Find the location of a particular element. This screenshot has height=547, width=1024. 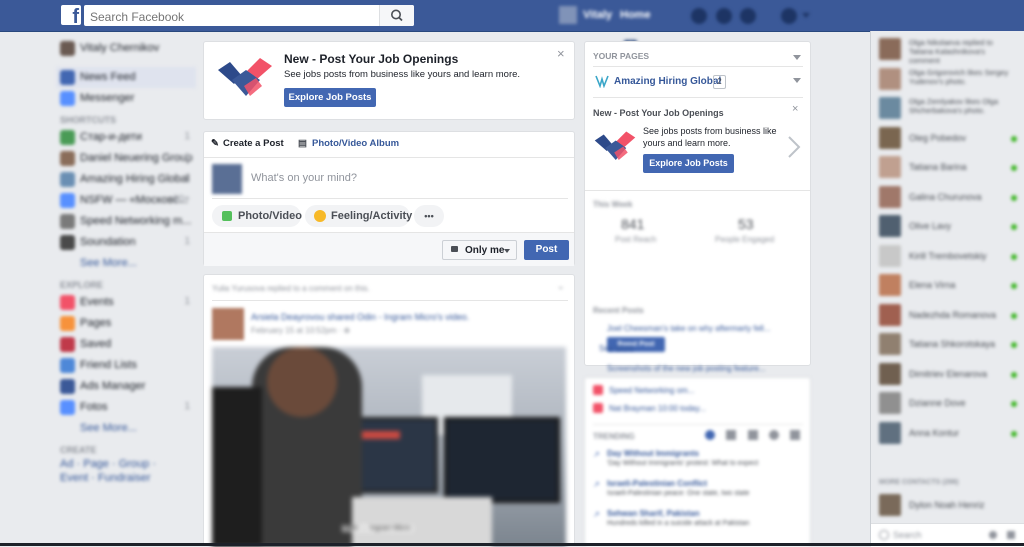

chat-contact-name: Tatiana Shkorotskaya is located at coordinates (952, 344).